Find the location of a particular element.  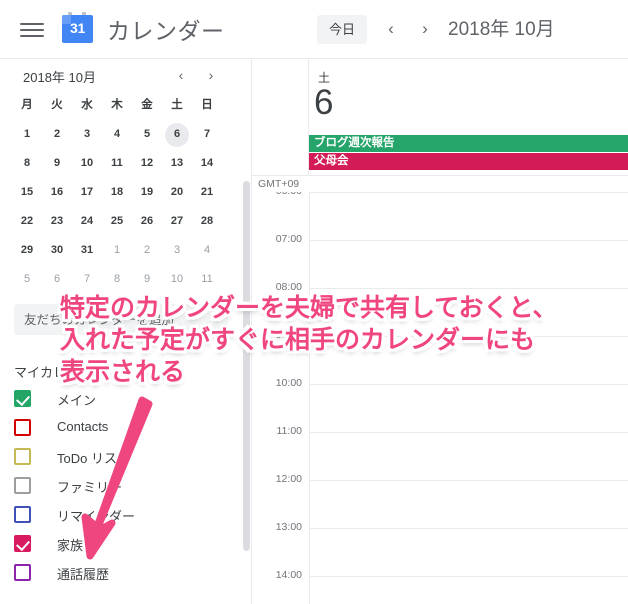

mini-calendar-prev-icon: ‹ is located at coordinates (181, 75).